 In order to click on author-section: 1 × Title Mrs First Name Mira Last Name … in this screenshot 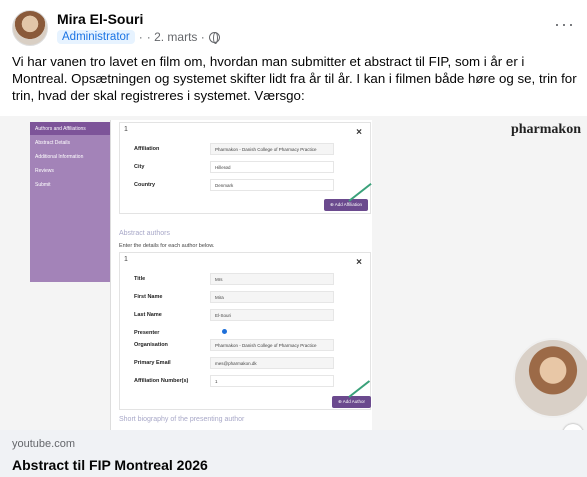, I will do `click(245, 331)`.